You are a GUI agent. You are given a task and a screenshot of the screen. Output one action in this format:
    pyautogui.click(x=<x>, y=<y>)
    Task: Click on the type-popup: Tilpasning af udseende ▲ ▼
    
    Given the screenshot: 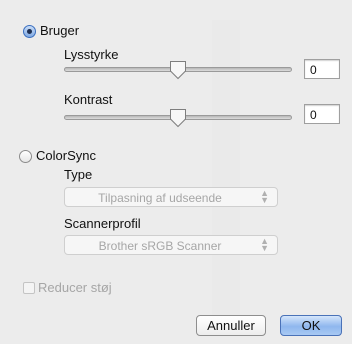 What is the action you would take?
    pyautogui.click(x=171, y=197)
    